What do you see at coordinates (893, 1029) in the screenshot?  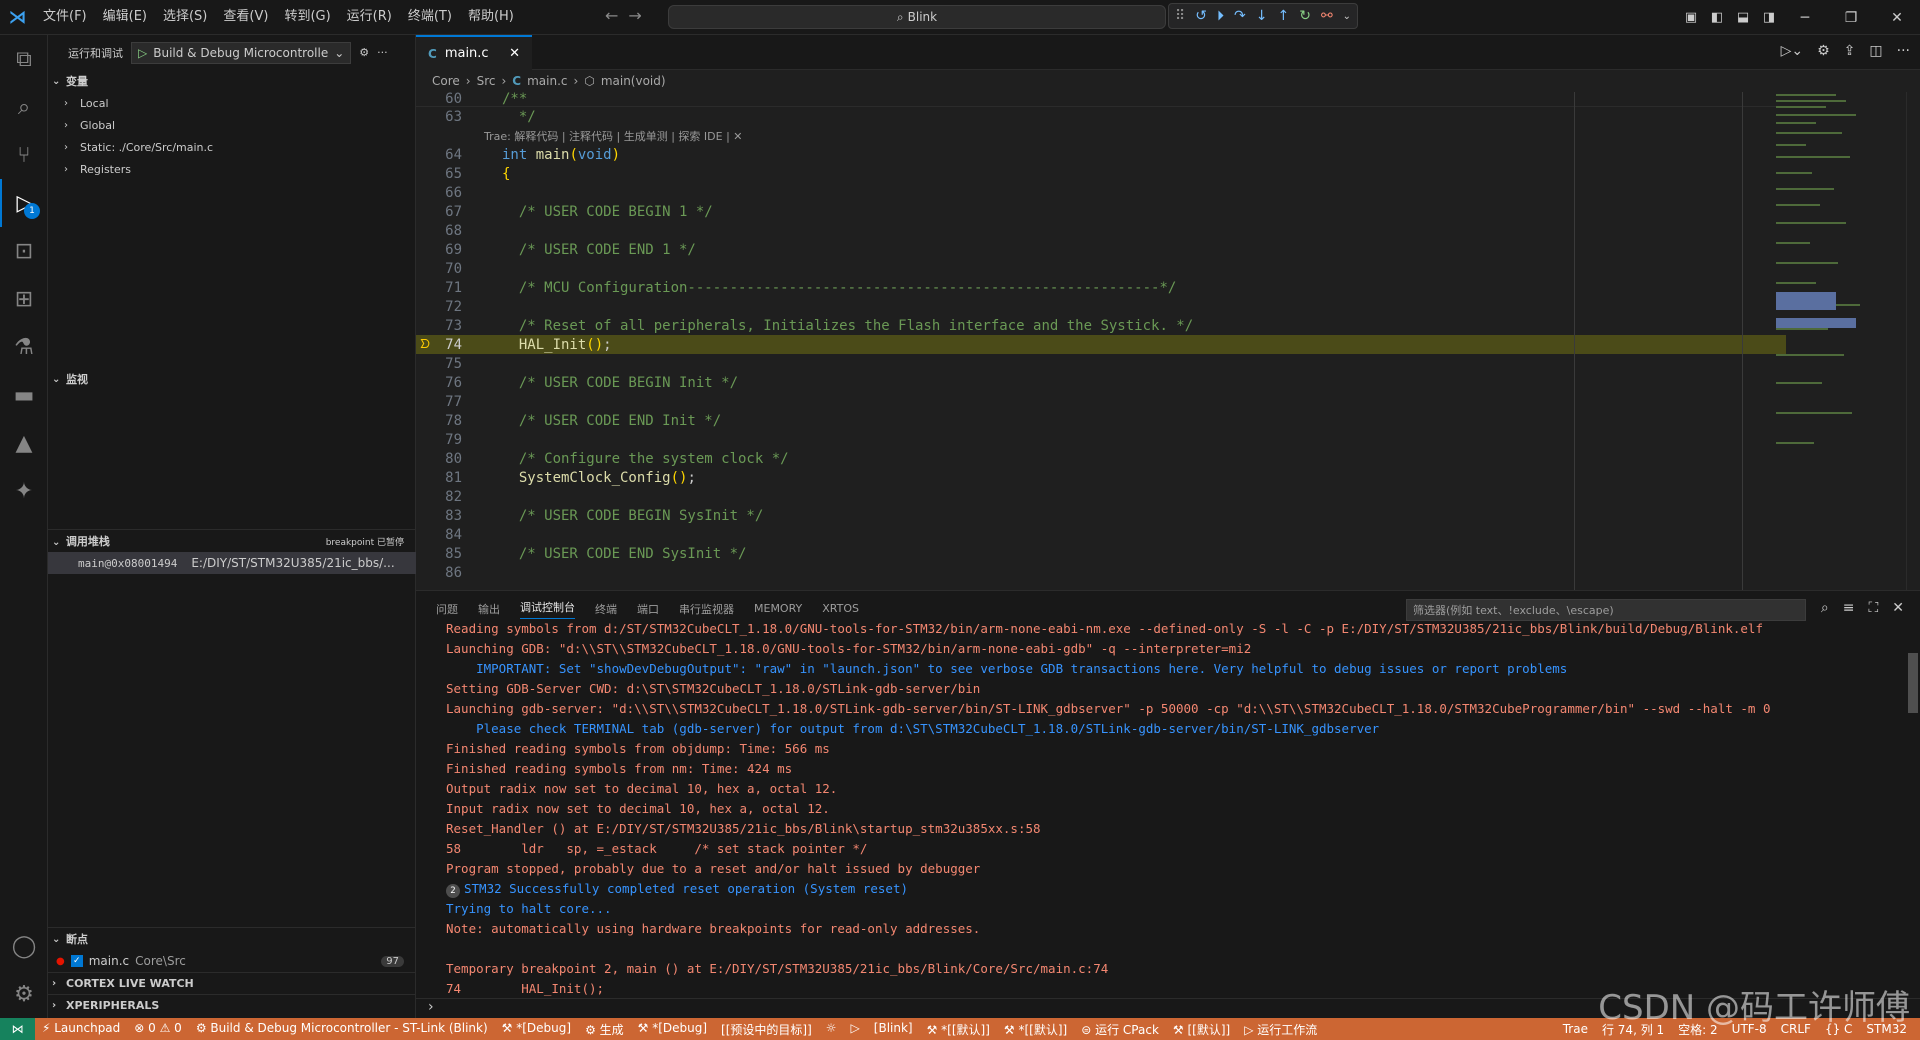 I see `status-item: [Blink]` at bounding box center [893, 1029].